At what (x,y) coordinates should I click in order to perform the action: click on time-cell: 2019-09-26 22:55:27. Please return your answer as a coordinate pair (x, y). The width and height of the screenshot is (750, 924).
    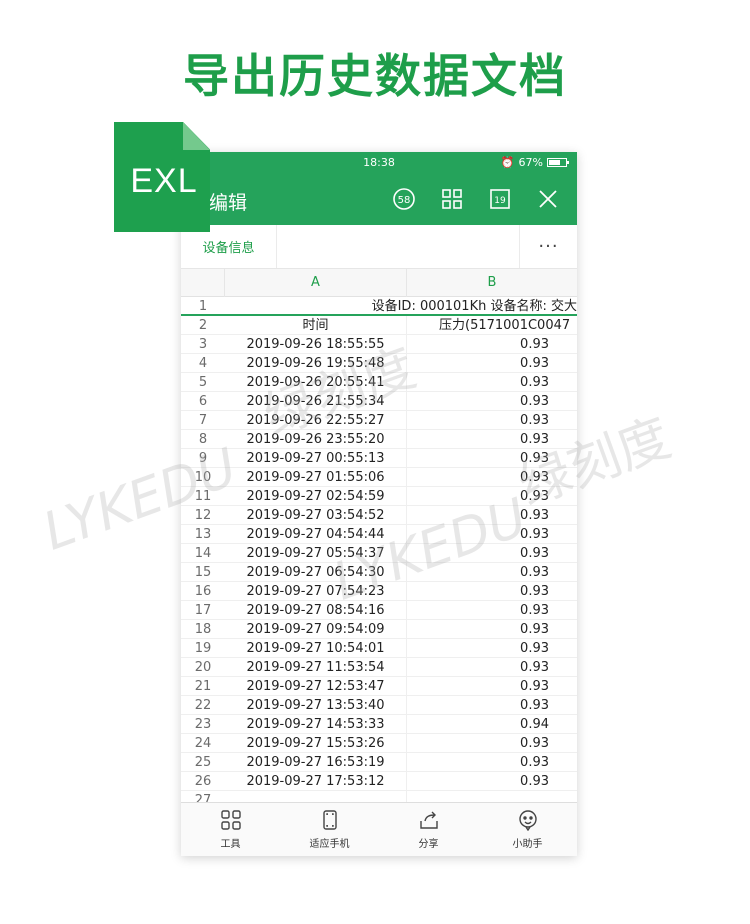
    Looking at the image, I should click on (316, 420).